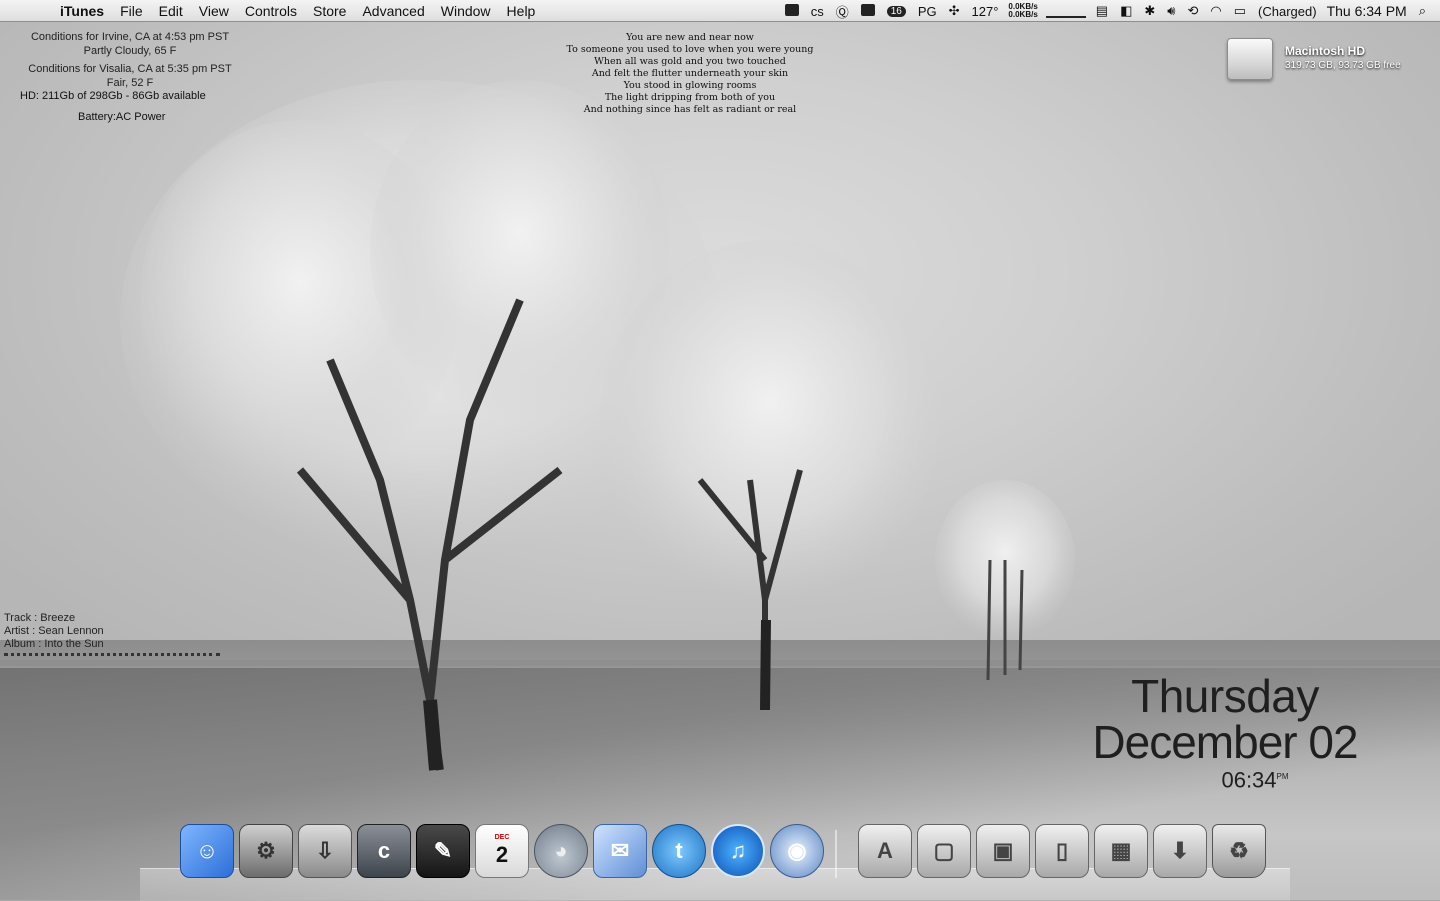  I want to click on weather-conditions-irvine: Partly Cloudy, 65 F, so click(130, 51).